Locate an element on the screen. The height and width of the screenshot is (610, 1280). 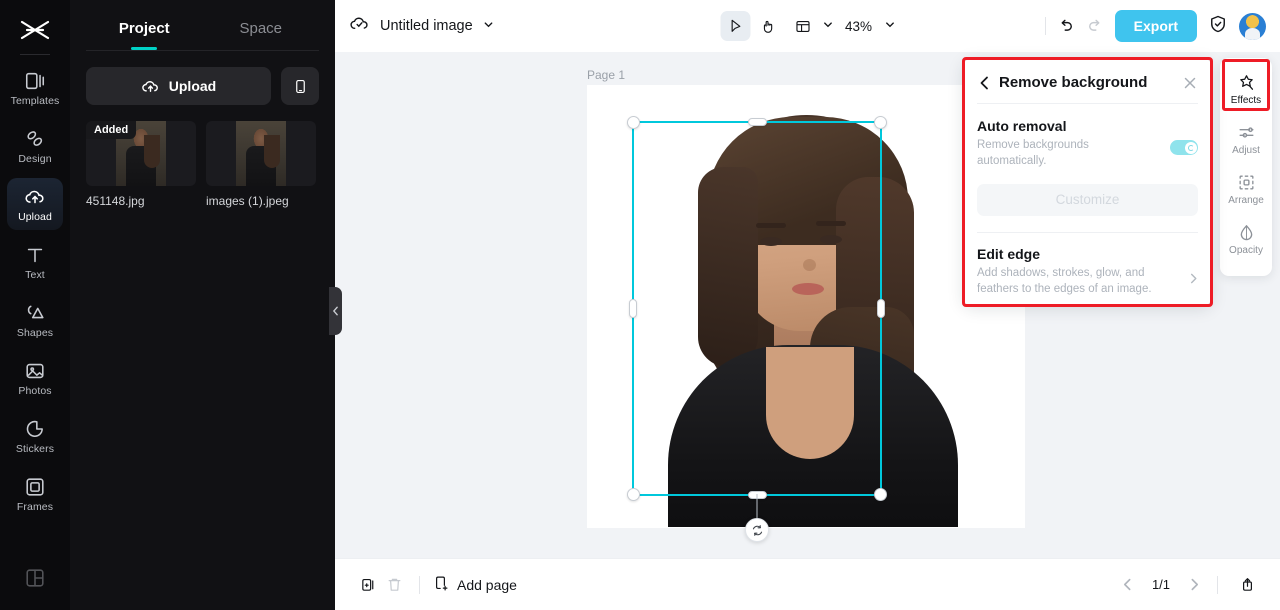
add-page-button: Add page is located at coordinates (474, 585).